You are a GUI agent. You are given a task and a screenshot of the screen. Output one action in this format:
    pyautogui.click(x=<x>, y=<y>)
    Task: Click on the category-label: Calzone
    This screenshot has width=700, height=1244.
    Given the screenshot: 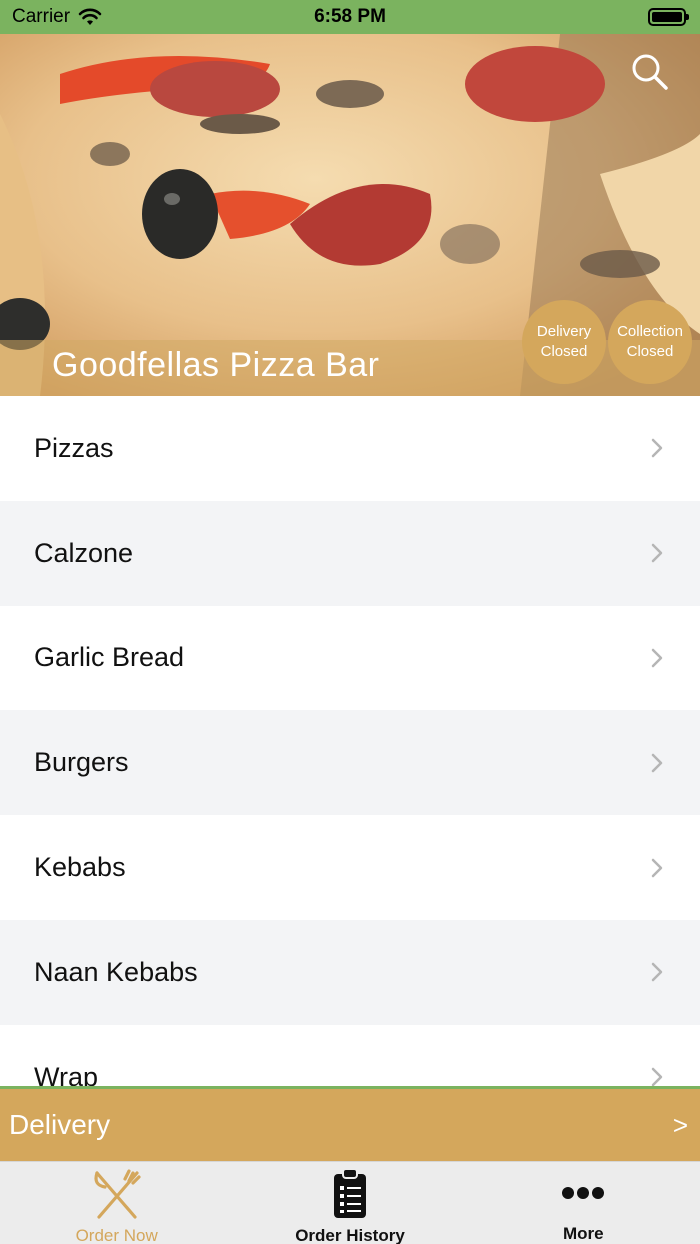 What is the action you would take?
    pyautogui.click(x=84, y=552)
    